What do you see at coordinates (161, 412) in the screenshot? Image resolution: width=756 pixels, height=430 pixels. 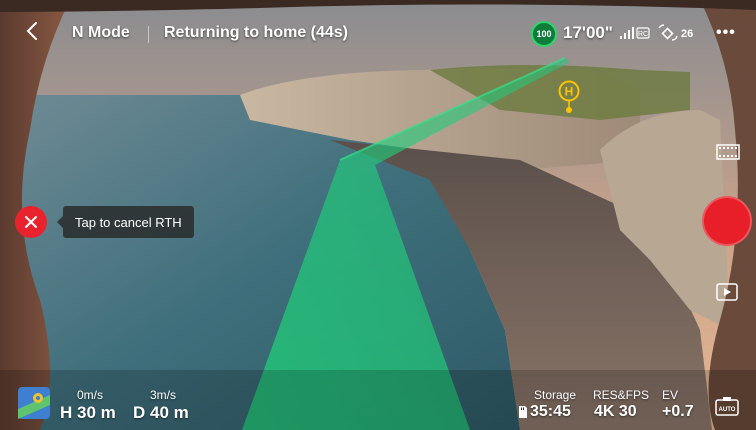 I see `distance-readout: D 40 m` at bounding box center [161, 412].